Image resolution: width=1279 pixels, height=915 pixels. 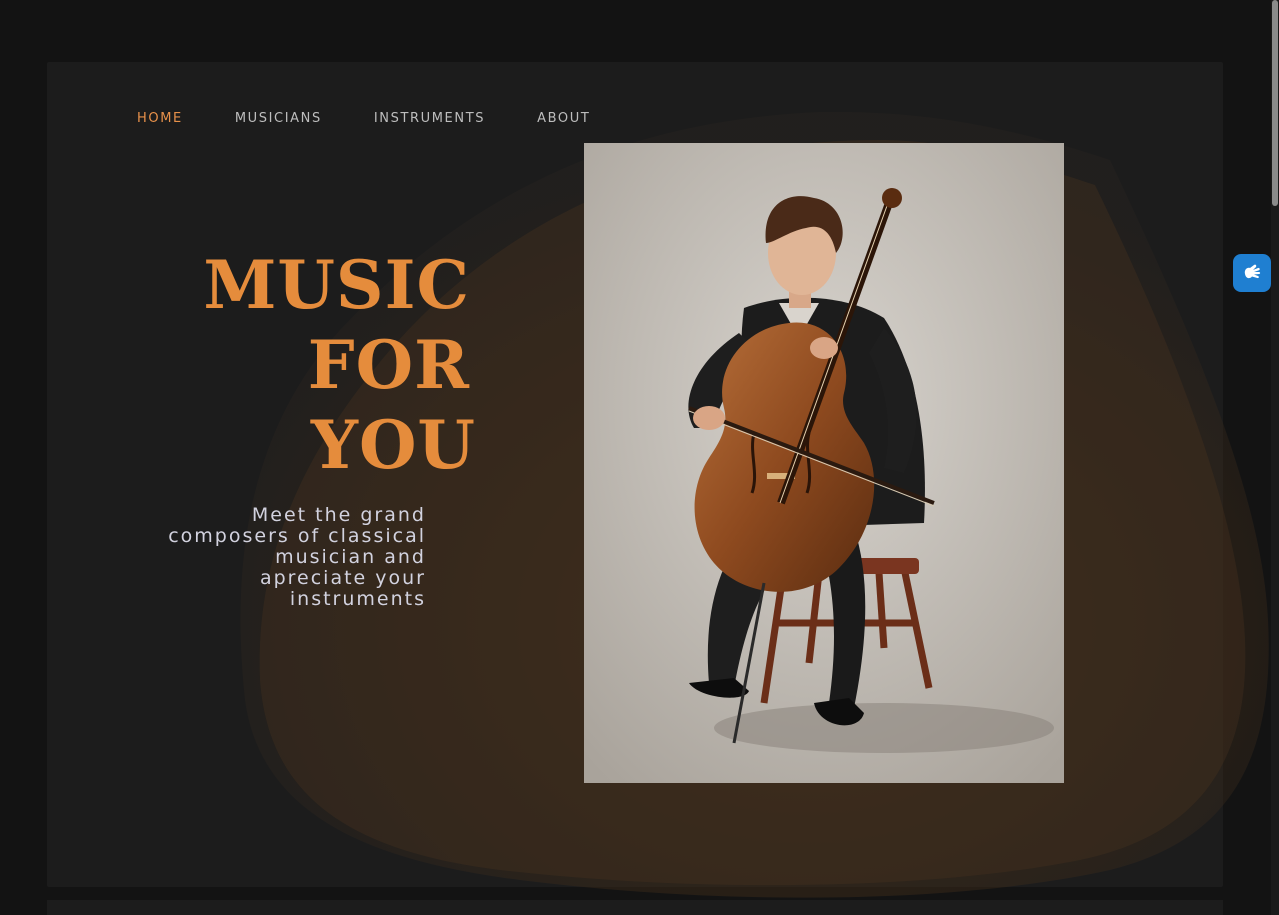 What do you see at coordinates (1275, 103) in the screenshot?
I see `scrollbar-thumb` at bounding box center [1275, 103].